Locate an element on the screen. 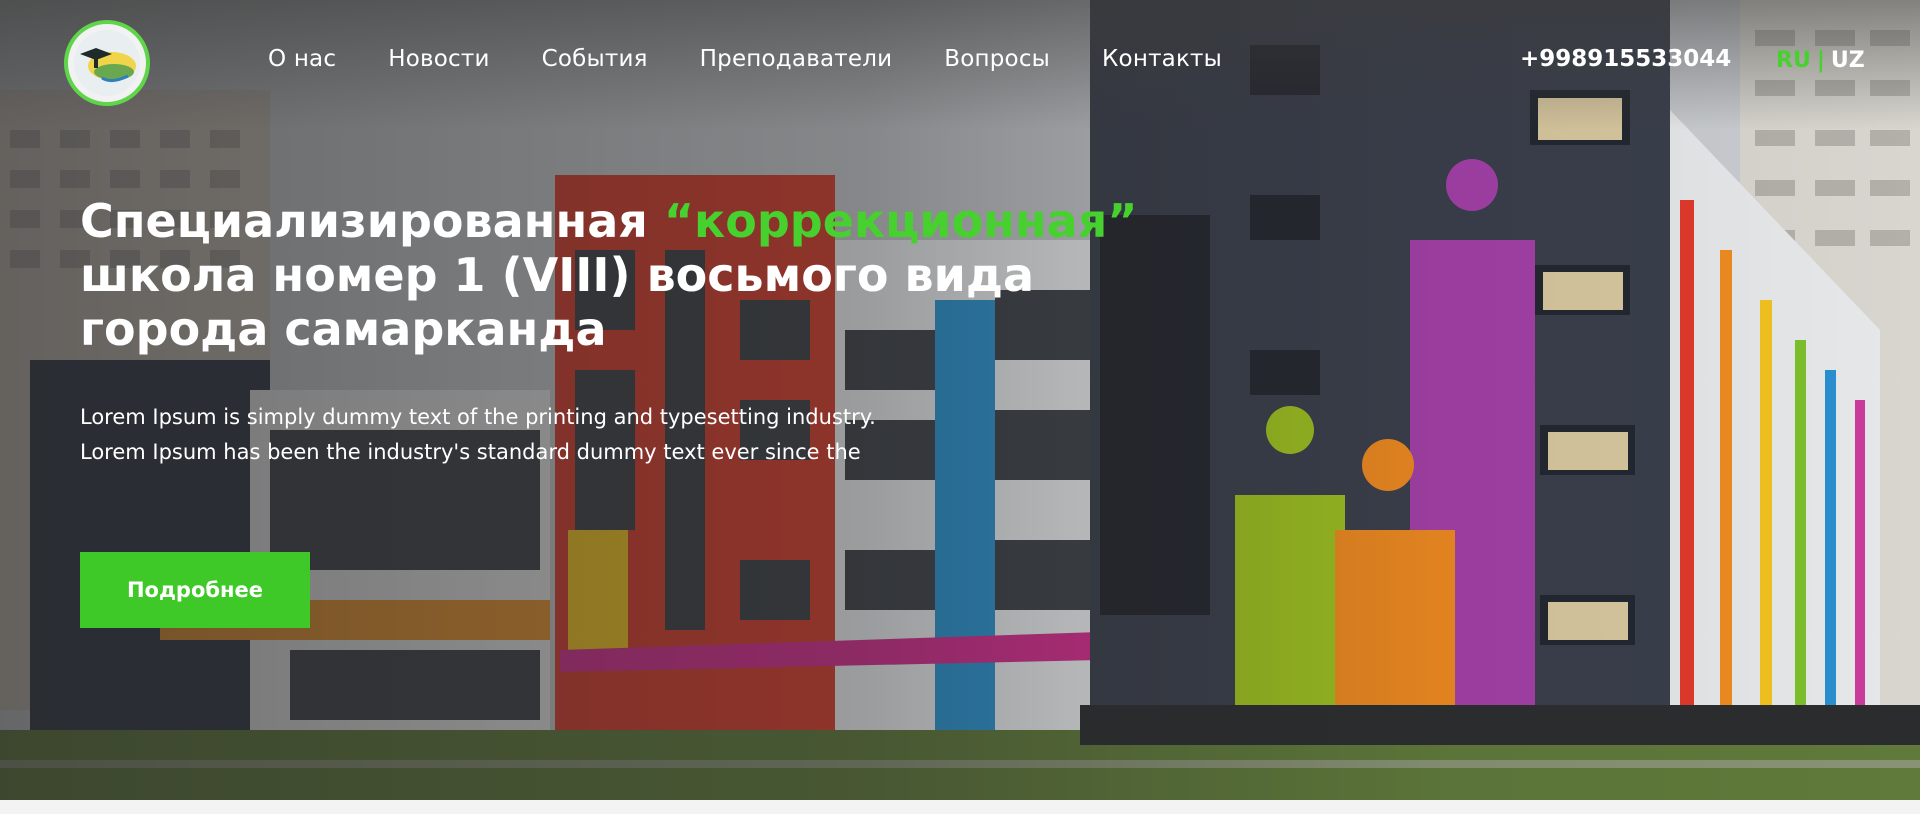  hero-title-accent: “коррекционная” is located at coordinates (900, 221).